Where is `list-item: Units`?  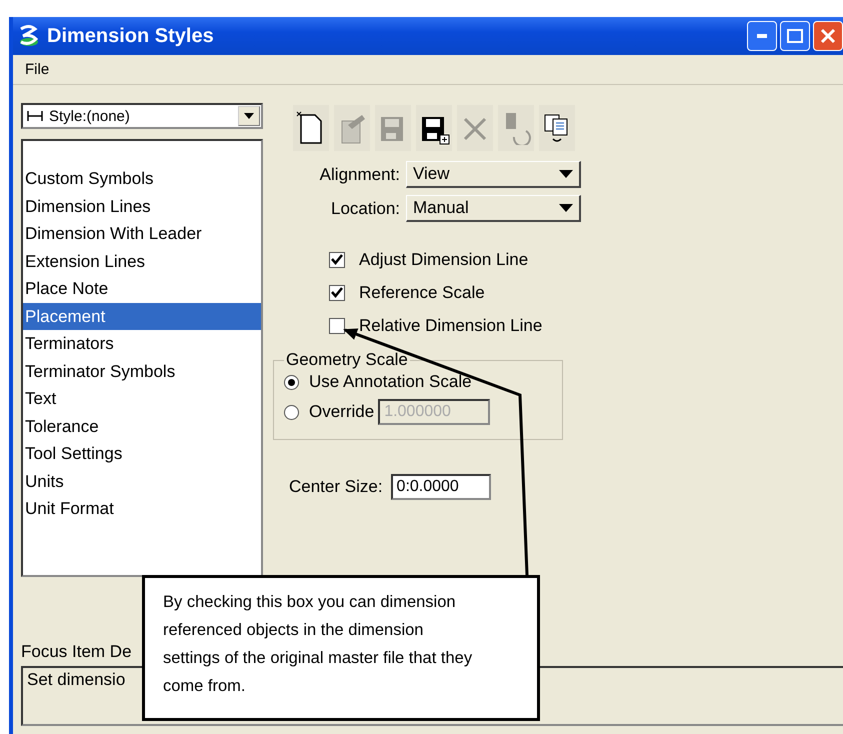 list-item: Units is located at coordinates (142, 481).